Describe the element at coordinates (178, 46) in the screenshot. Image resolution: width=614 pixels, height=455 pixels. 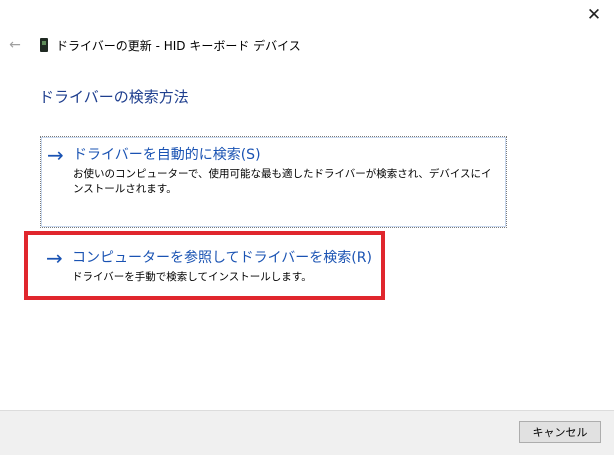
I see `window-title: ドライバーの更新 - HID キーボード デバイス` at that location.